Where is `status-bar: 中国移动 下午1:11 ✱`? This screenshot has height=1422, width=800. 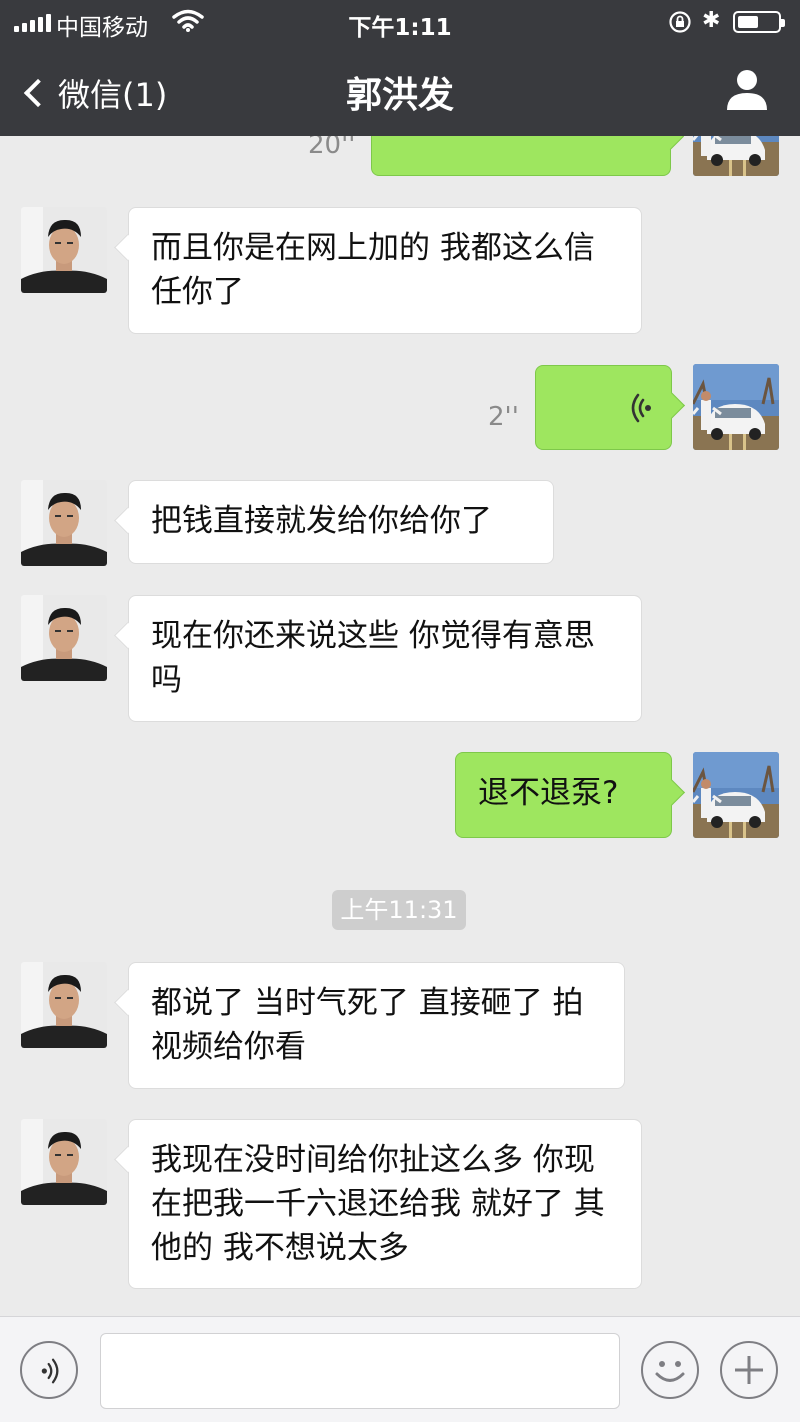
status-bar: 中国移动 下午1:11 ✱ is located at coordinates (400, 22).